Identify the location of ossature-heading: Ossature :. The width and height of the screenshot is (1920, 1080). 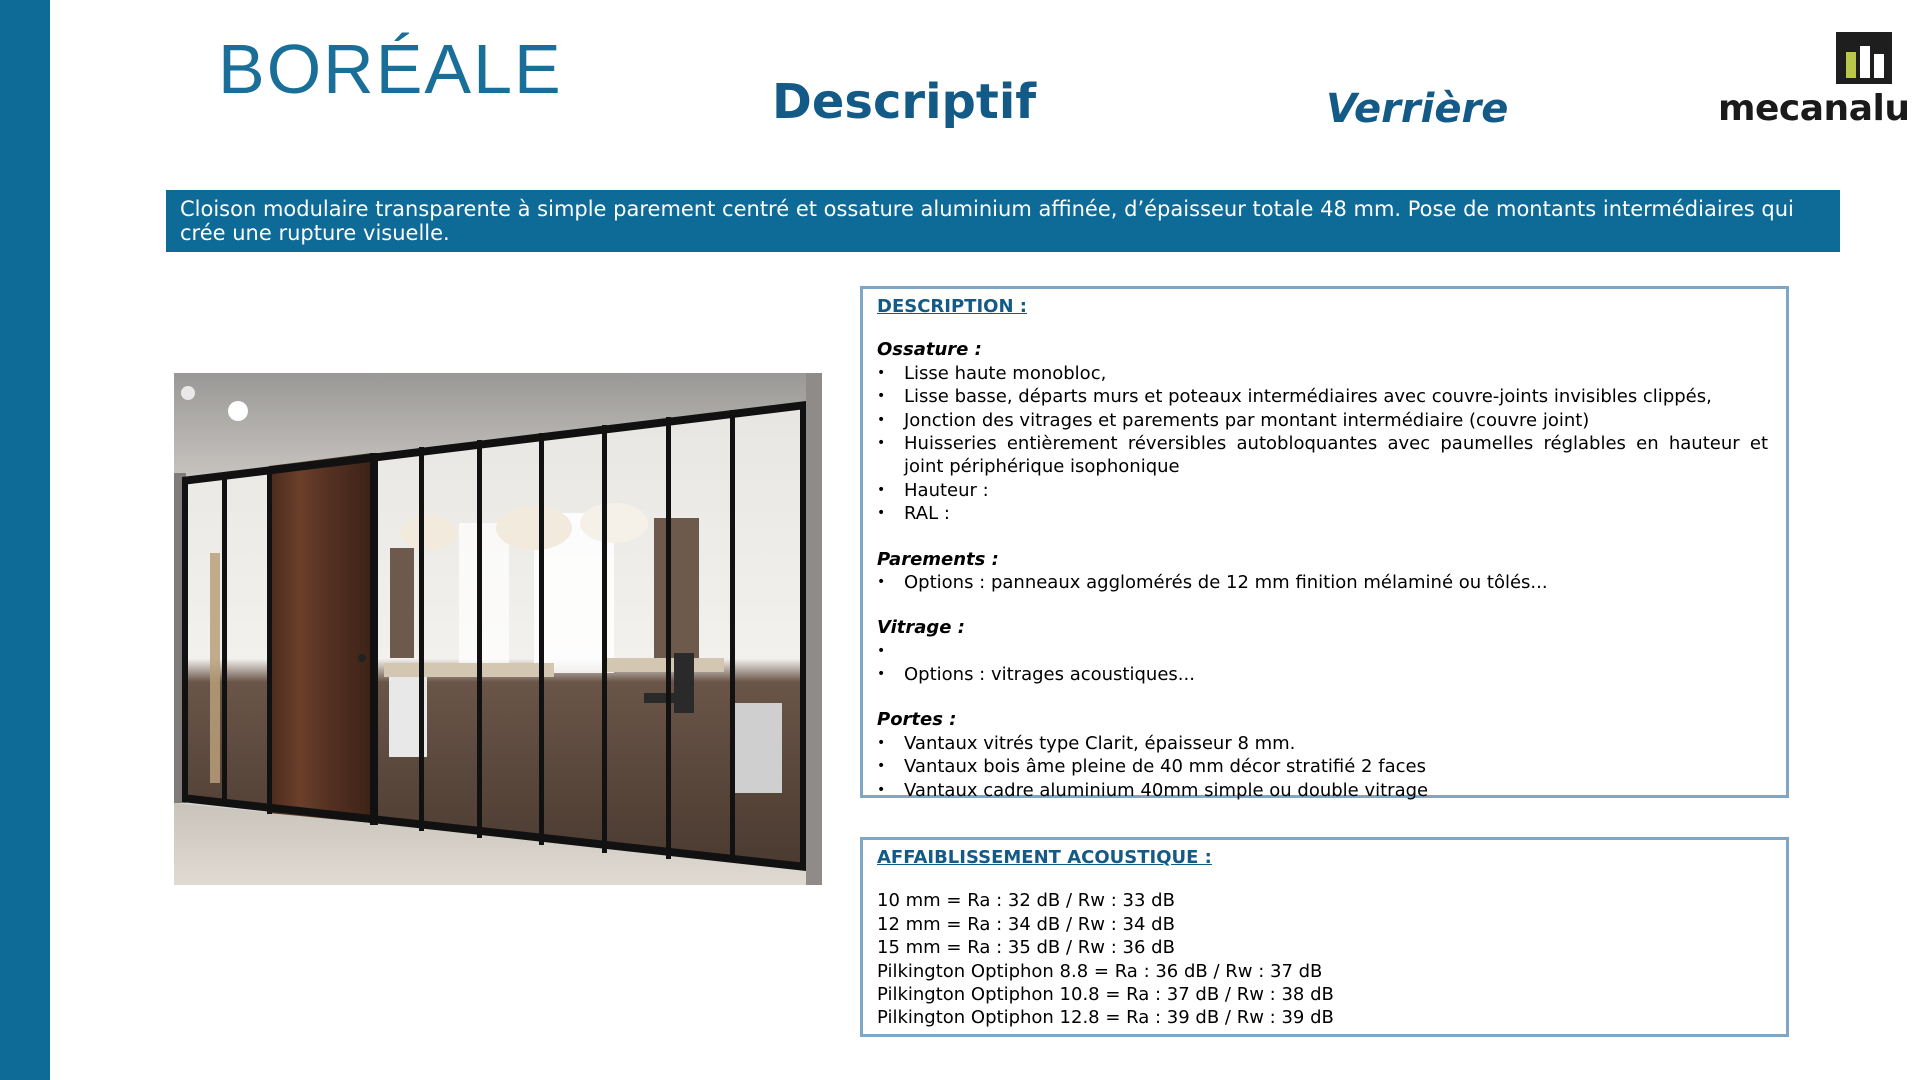
(929, 350).